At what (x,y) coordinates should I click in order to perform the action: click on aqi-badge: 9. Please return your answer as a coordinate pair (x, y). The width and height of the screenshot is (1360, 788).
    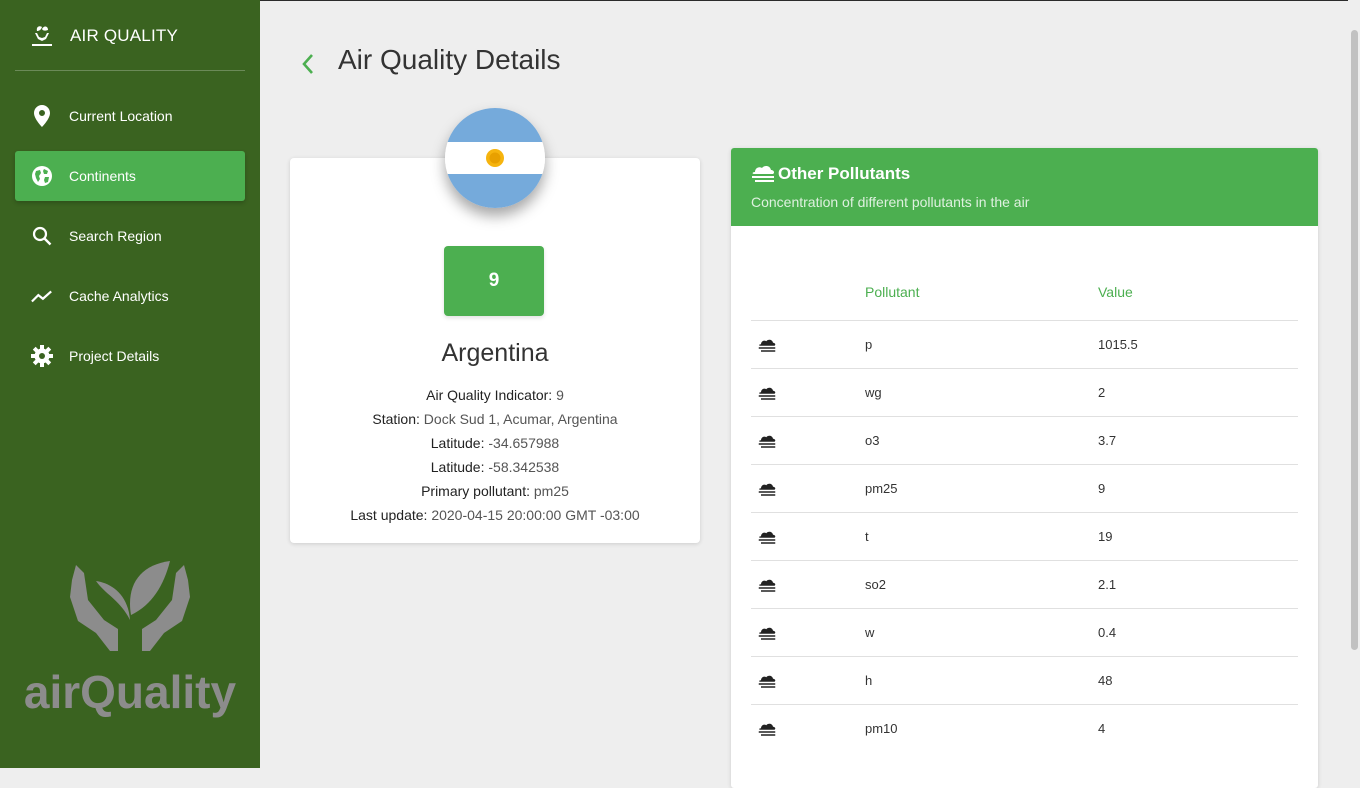
    Looking at the image, I should click on (494, 281).